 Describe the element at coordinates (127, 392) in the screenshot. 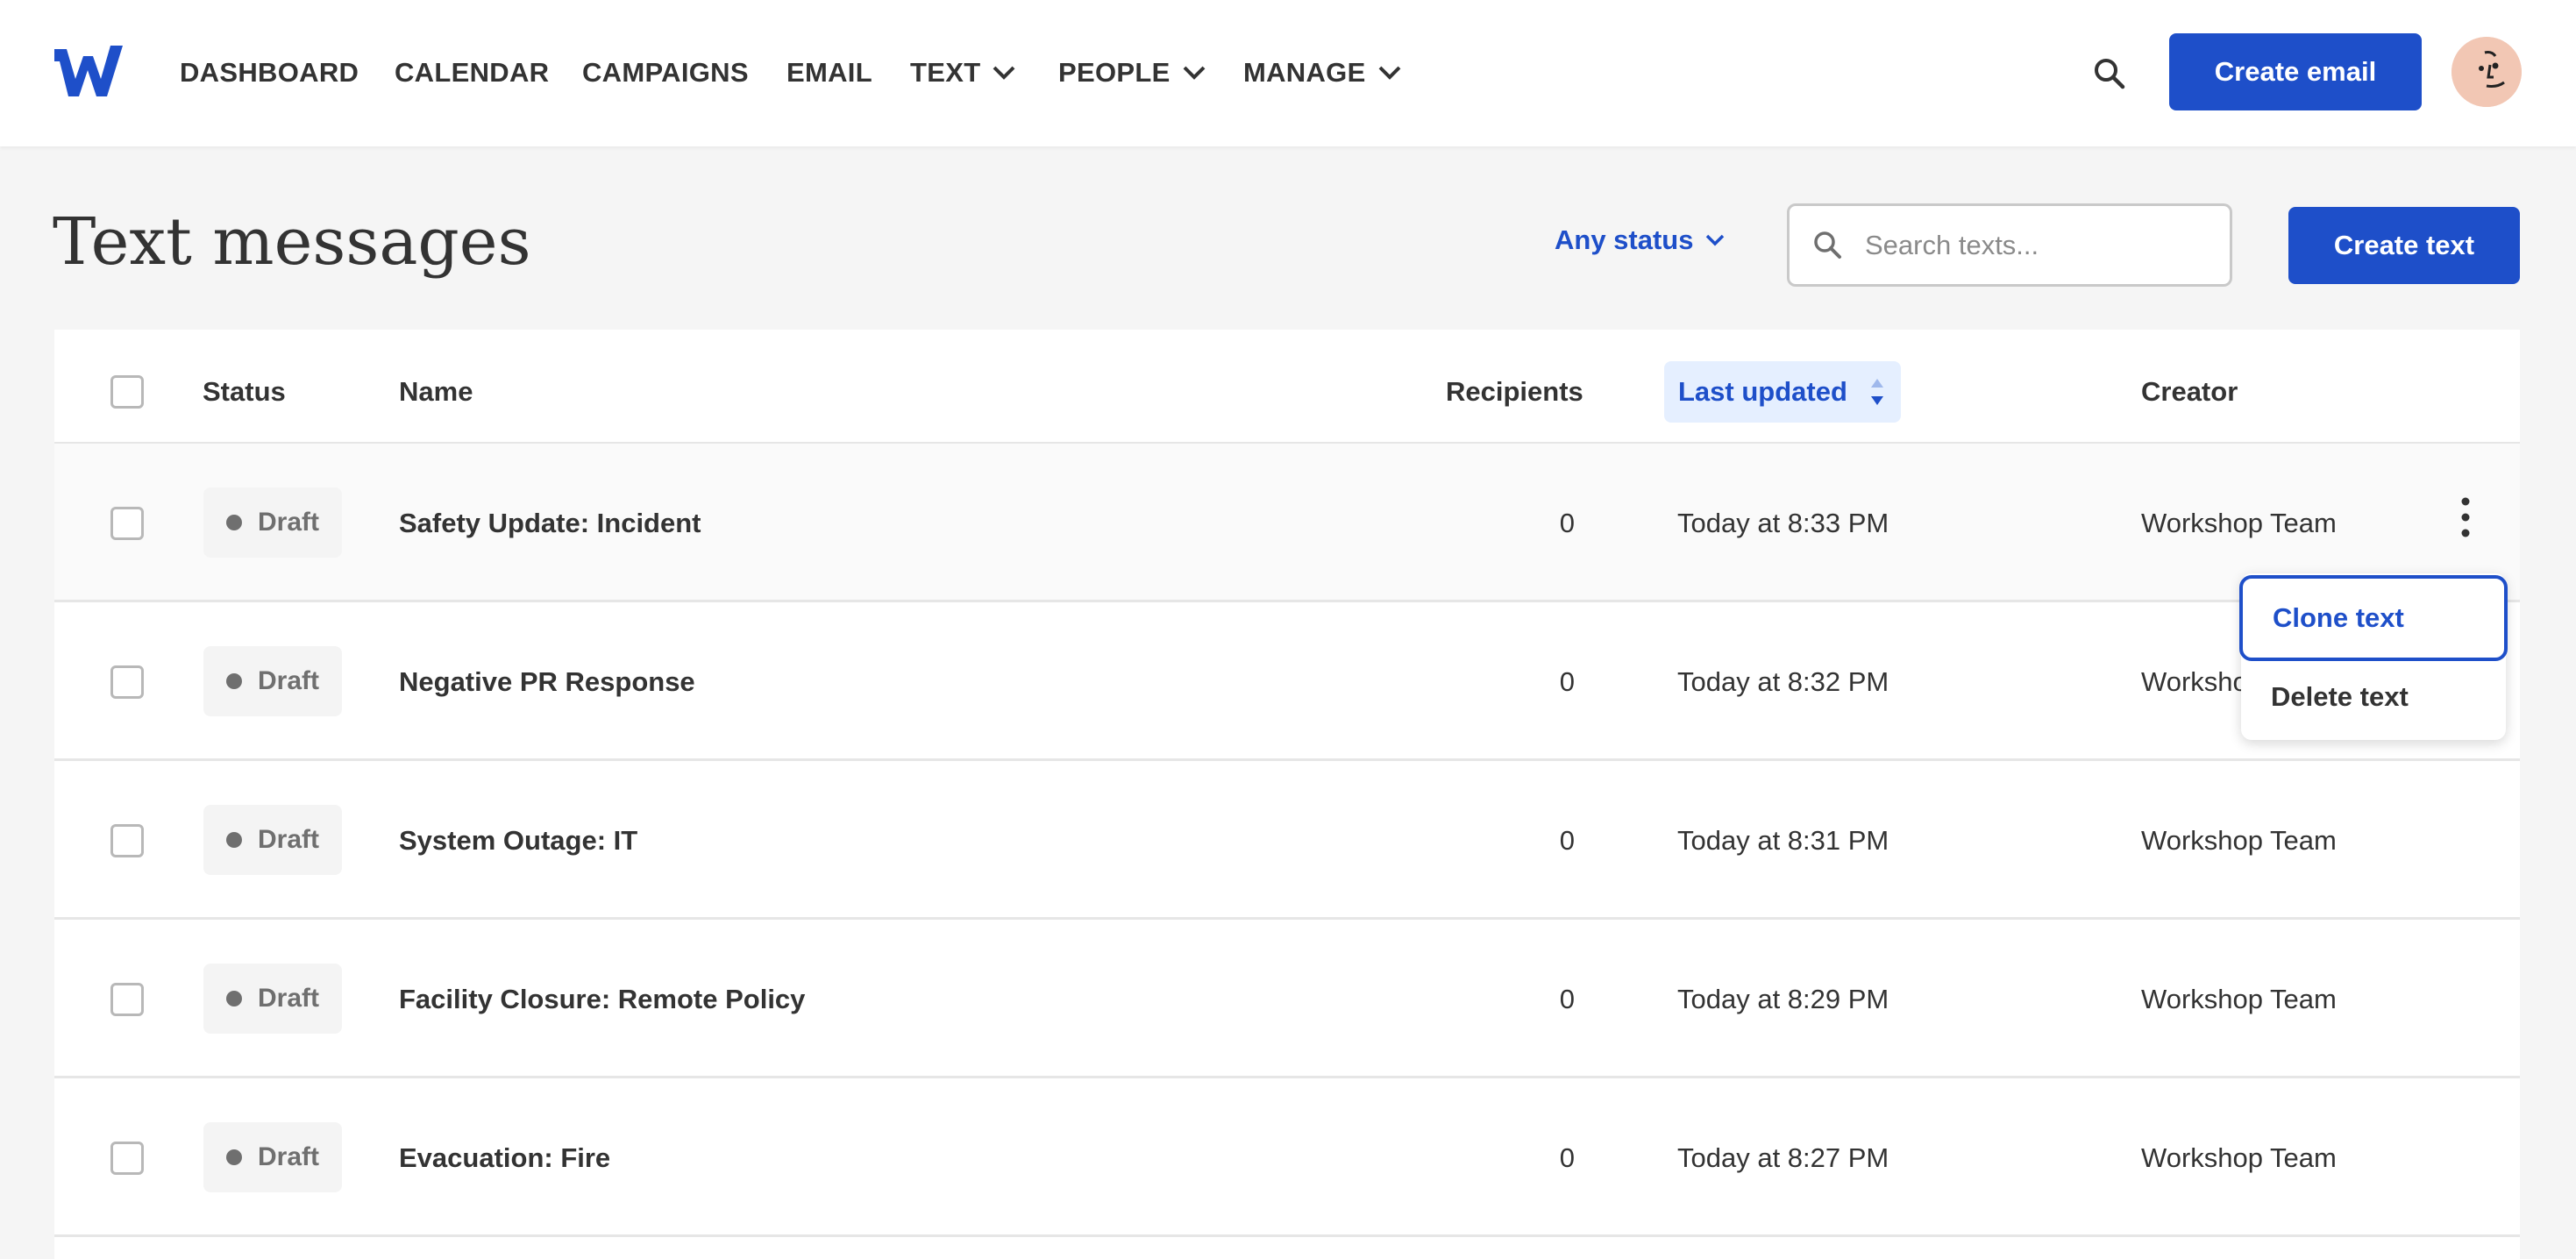

I see `select-all-checkbox` at that location.